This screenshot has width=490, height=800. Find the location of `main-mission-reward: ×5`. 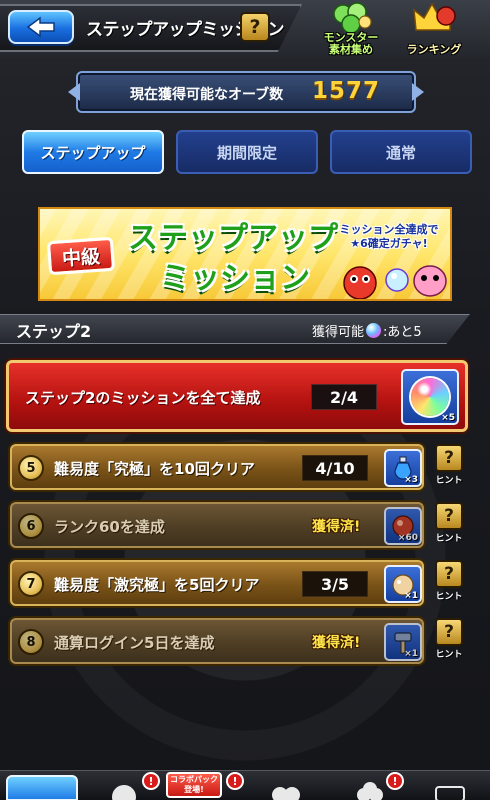

main-mission-reward: ×5 is located at coordinates (430, 397).